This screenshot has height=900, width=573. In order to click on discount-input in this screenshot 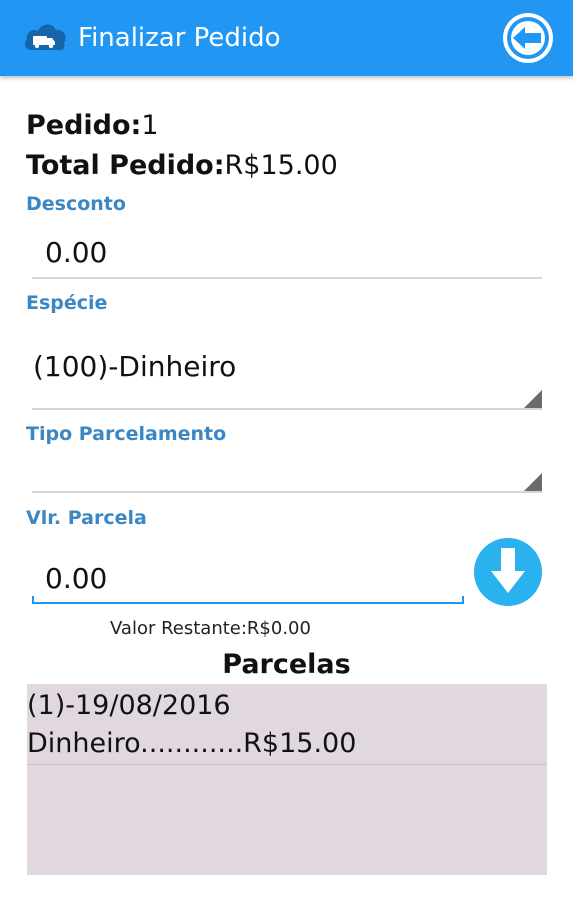, I will do `click(286, 252)`.